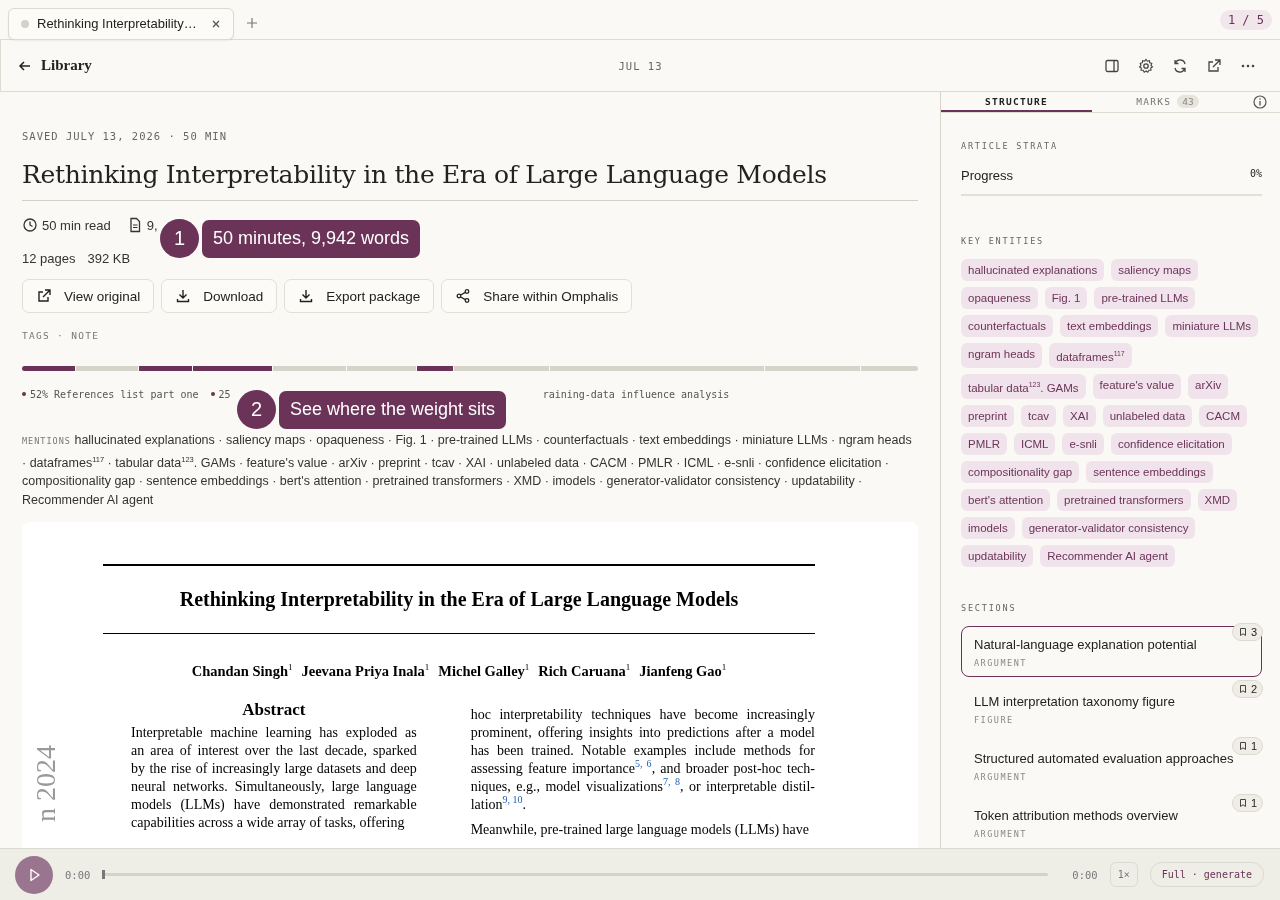 This screenshot has width=1280, height=900. I want to click on entity-chip: XAI, so click(1079, 416).